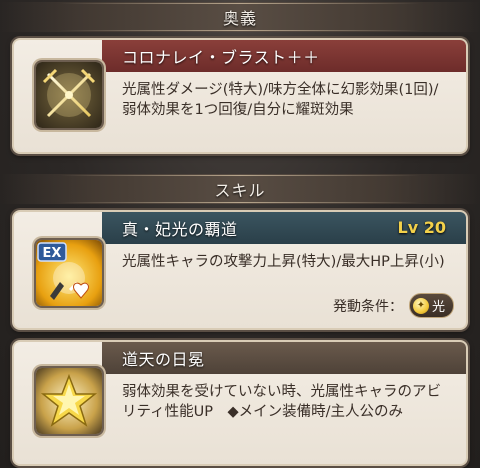 The width and height of the screenshot is (480, 468). I want to click on activation-condition: 発動条件： ✦ 光, so click(393, 305).